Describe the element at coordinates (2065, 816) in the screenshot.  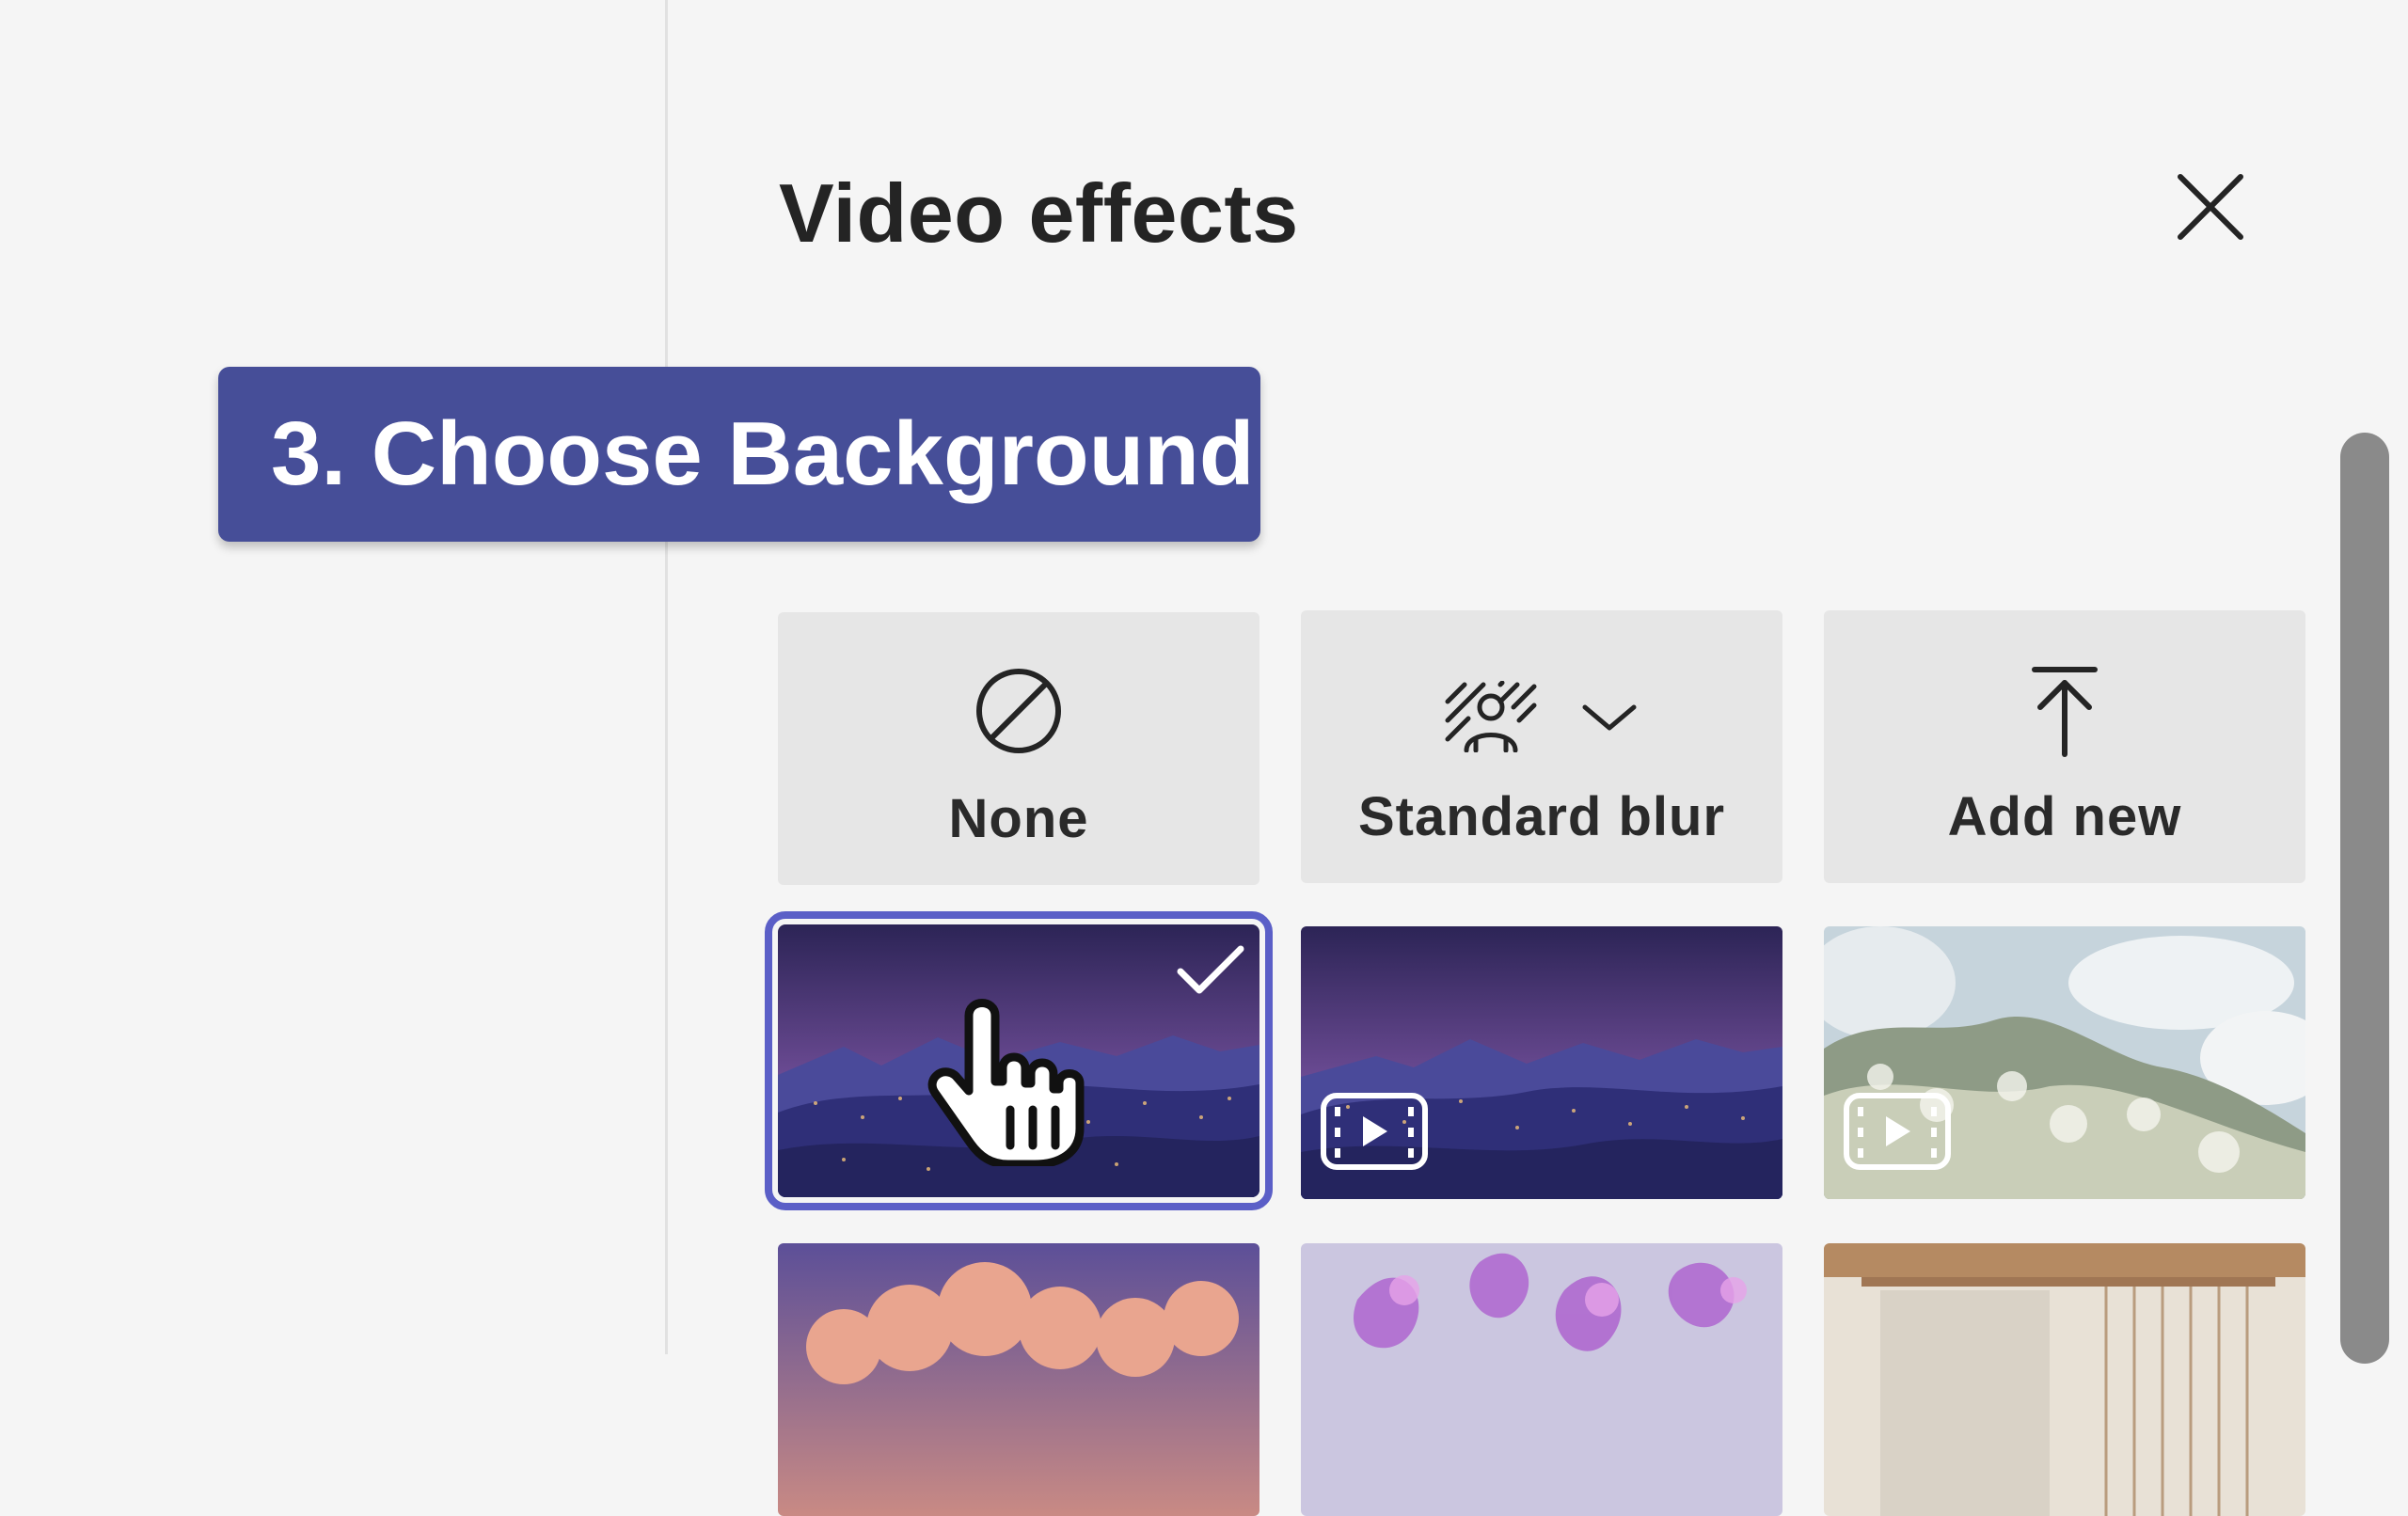
I see `add-new-label: Add new` at that location.